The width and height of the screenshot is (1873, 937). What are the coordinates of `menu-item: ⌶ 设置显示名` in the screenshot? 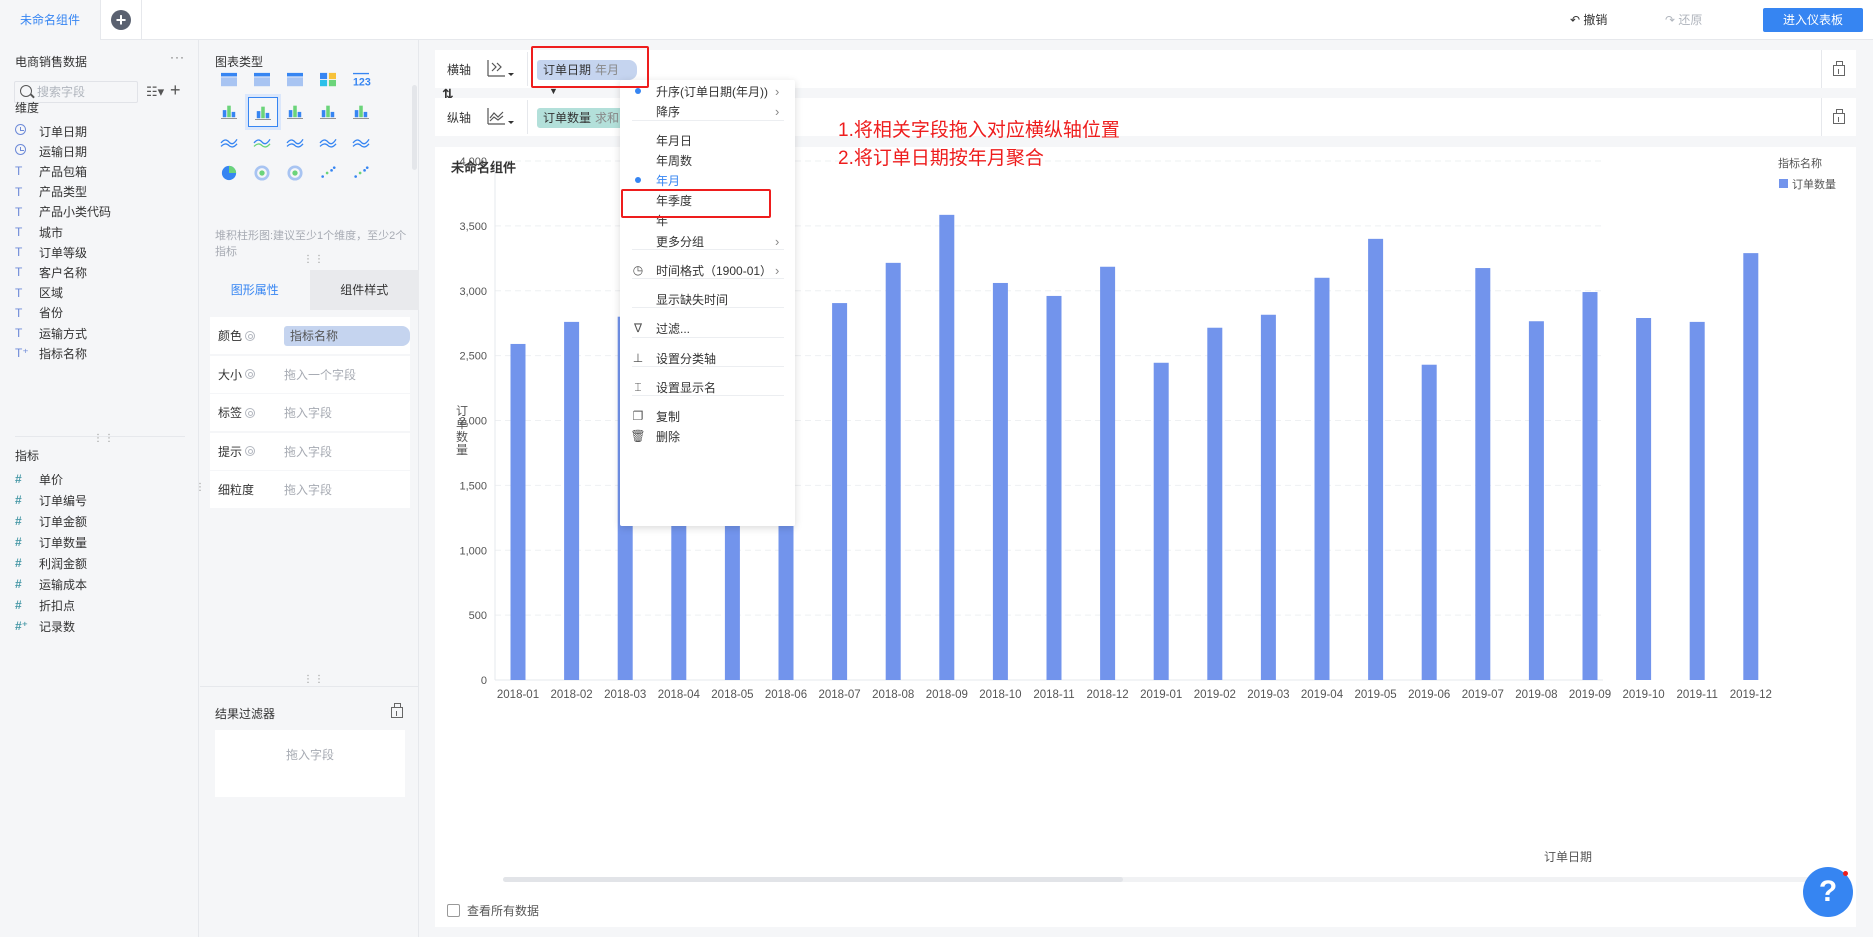 It's located at (707, 387).